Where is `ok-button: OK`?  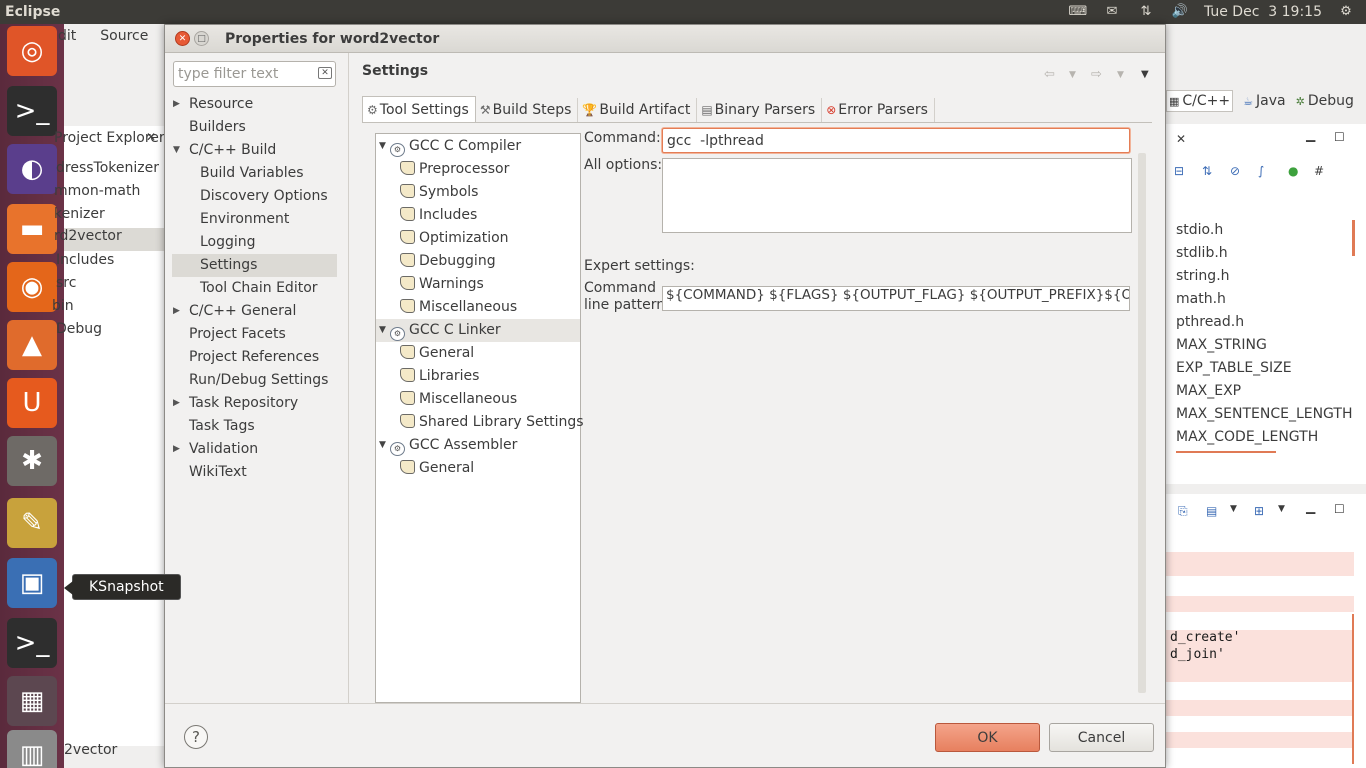
ok-button: OK is located at coordinates (987, 737).